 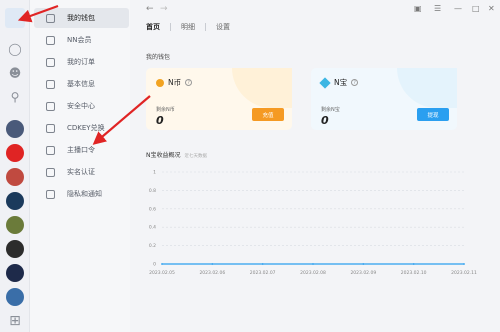 I want to click on sidebar-item-label: 我的订单, so click(x=81, y=62).